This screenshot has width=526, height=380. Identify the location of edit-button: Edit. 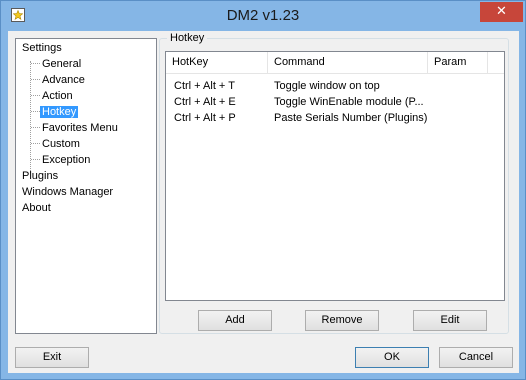
(450, 320).